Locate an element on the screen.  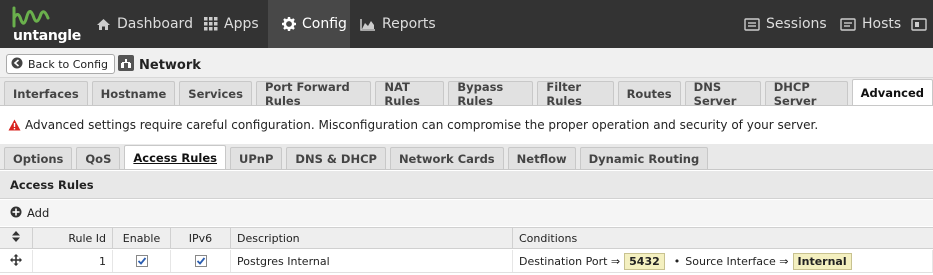
column-header-ipv6: IPv6 is located at coordinates (201, 238).